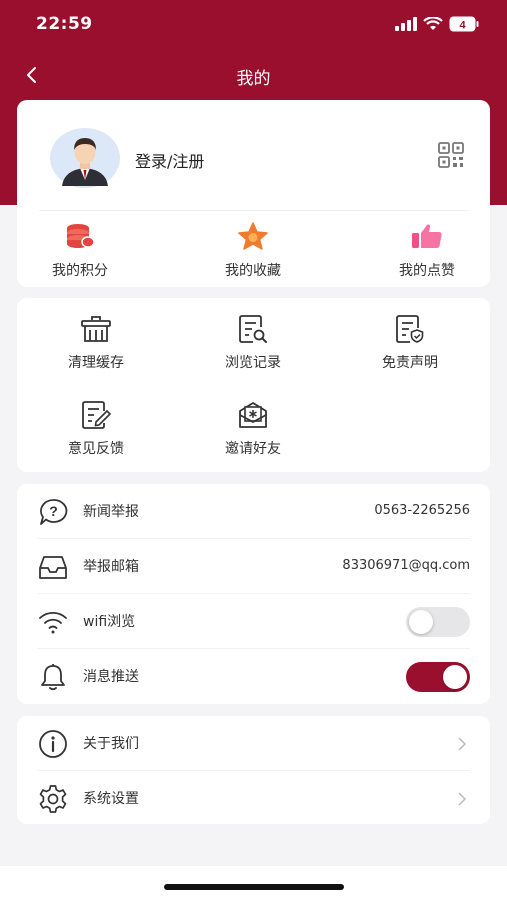 This screenshot has width=507, height=900. What do you see at coordinates (253, 883) in the screenshot?
I see `bottom-safe-area` at bounding box center [253, 883].